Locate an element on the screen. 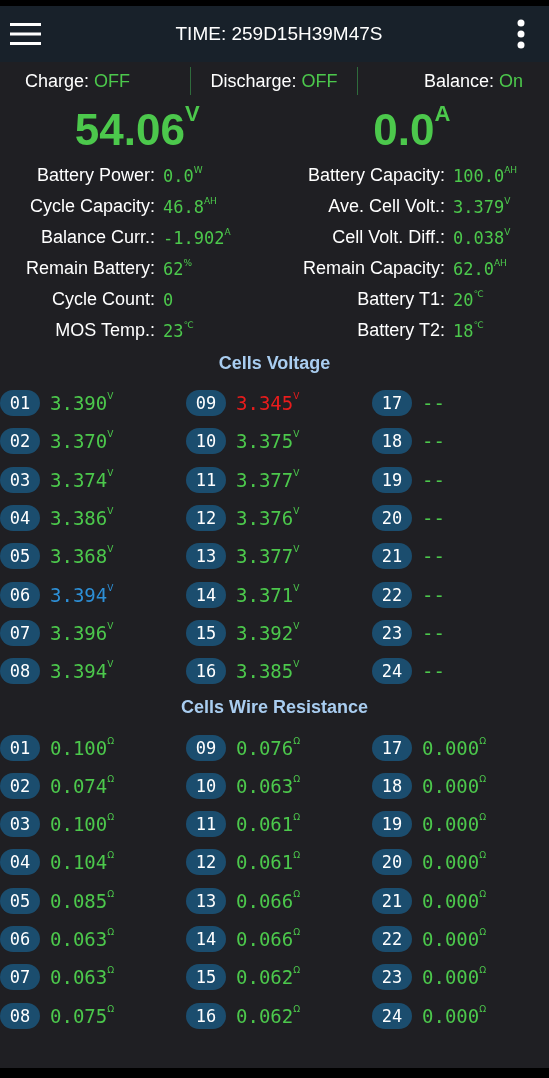  status-text: Balance: On is located at coordinates (473, 81).